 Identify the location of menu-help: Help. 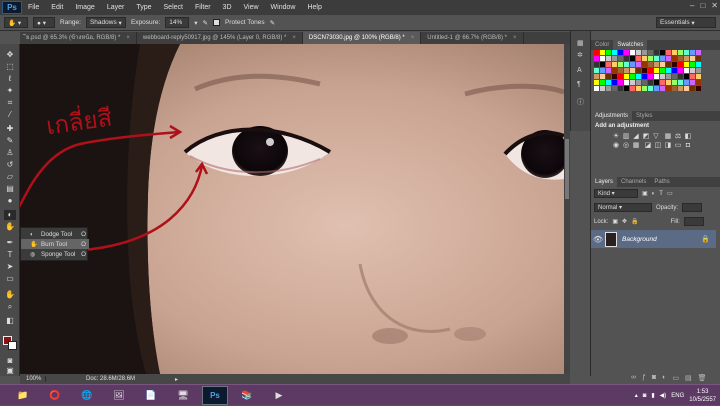
(314, 7).